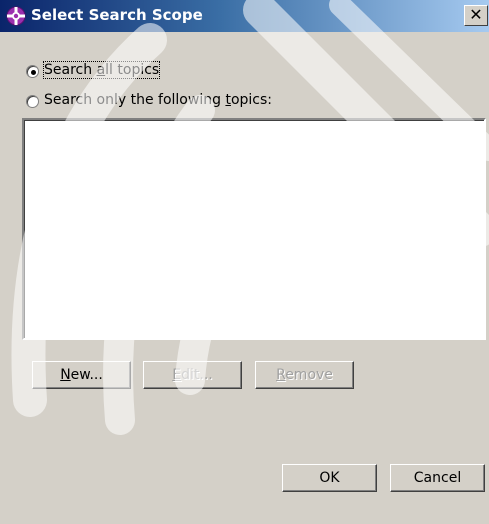  What do you see at coordinates (16, 16) in the screenshot?
I see `help-scope-icon` at bounding box center [16, 16].